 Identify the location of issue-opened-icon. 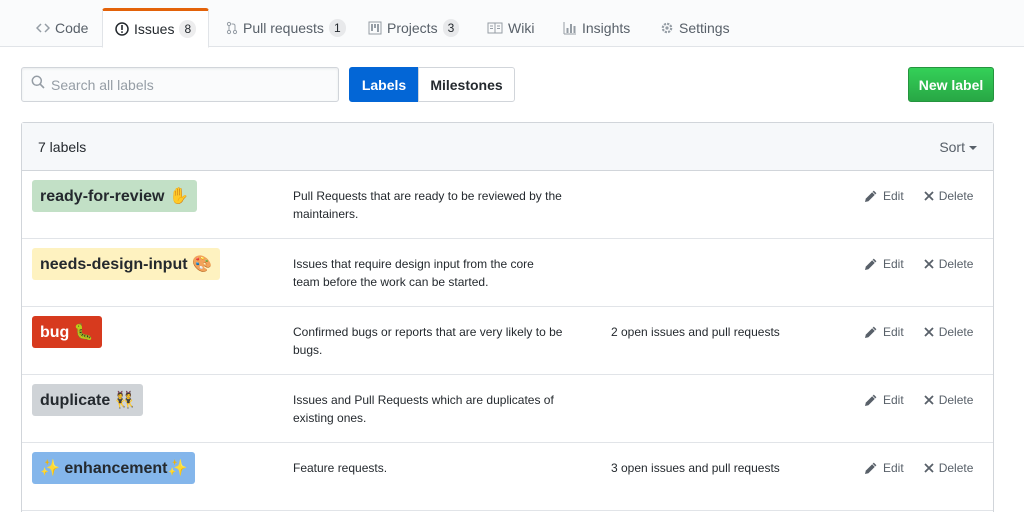
(122, 29).